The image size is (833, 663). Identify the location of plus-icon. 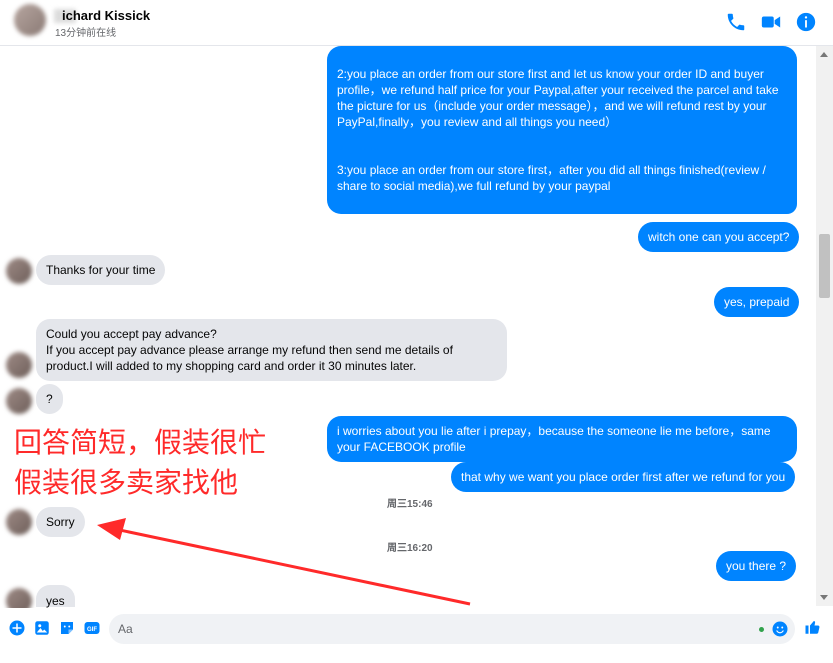
(17, 628).